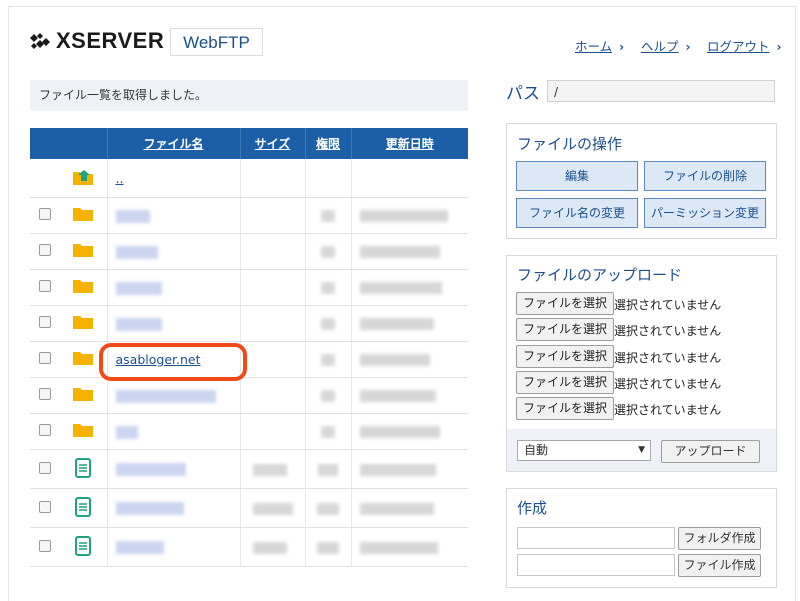  Describe the element at coordinates (83, 143) in the screenshot. I see `col-icon` at that location.